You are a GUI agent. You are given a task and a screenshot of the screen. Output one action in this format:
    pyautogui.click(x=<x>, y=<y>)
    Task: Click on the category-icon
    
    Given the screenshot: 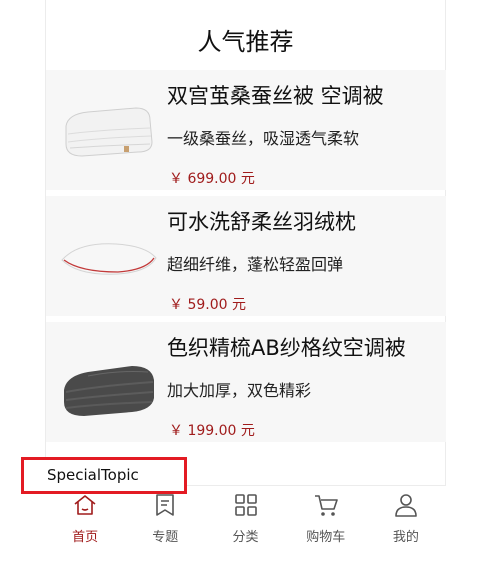 What is the action you would take?
    pyautogui.click(x=245, y=505)
    